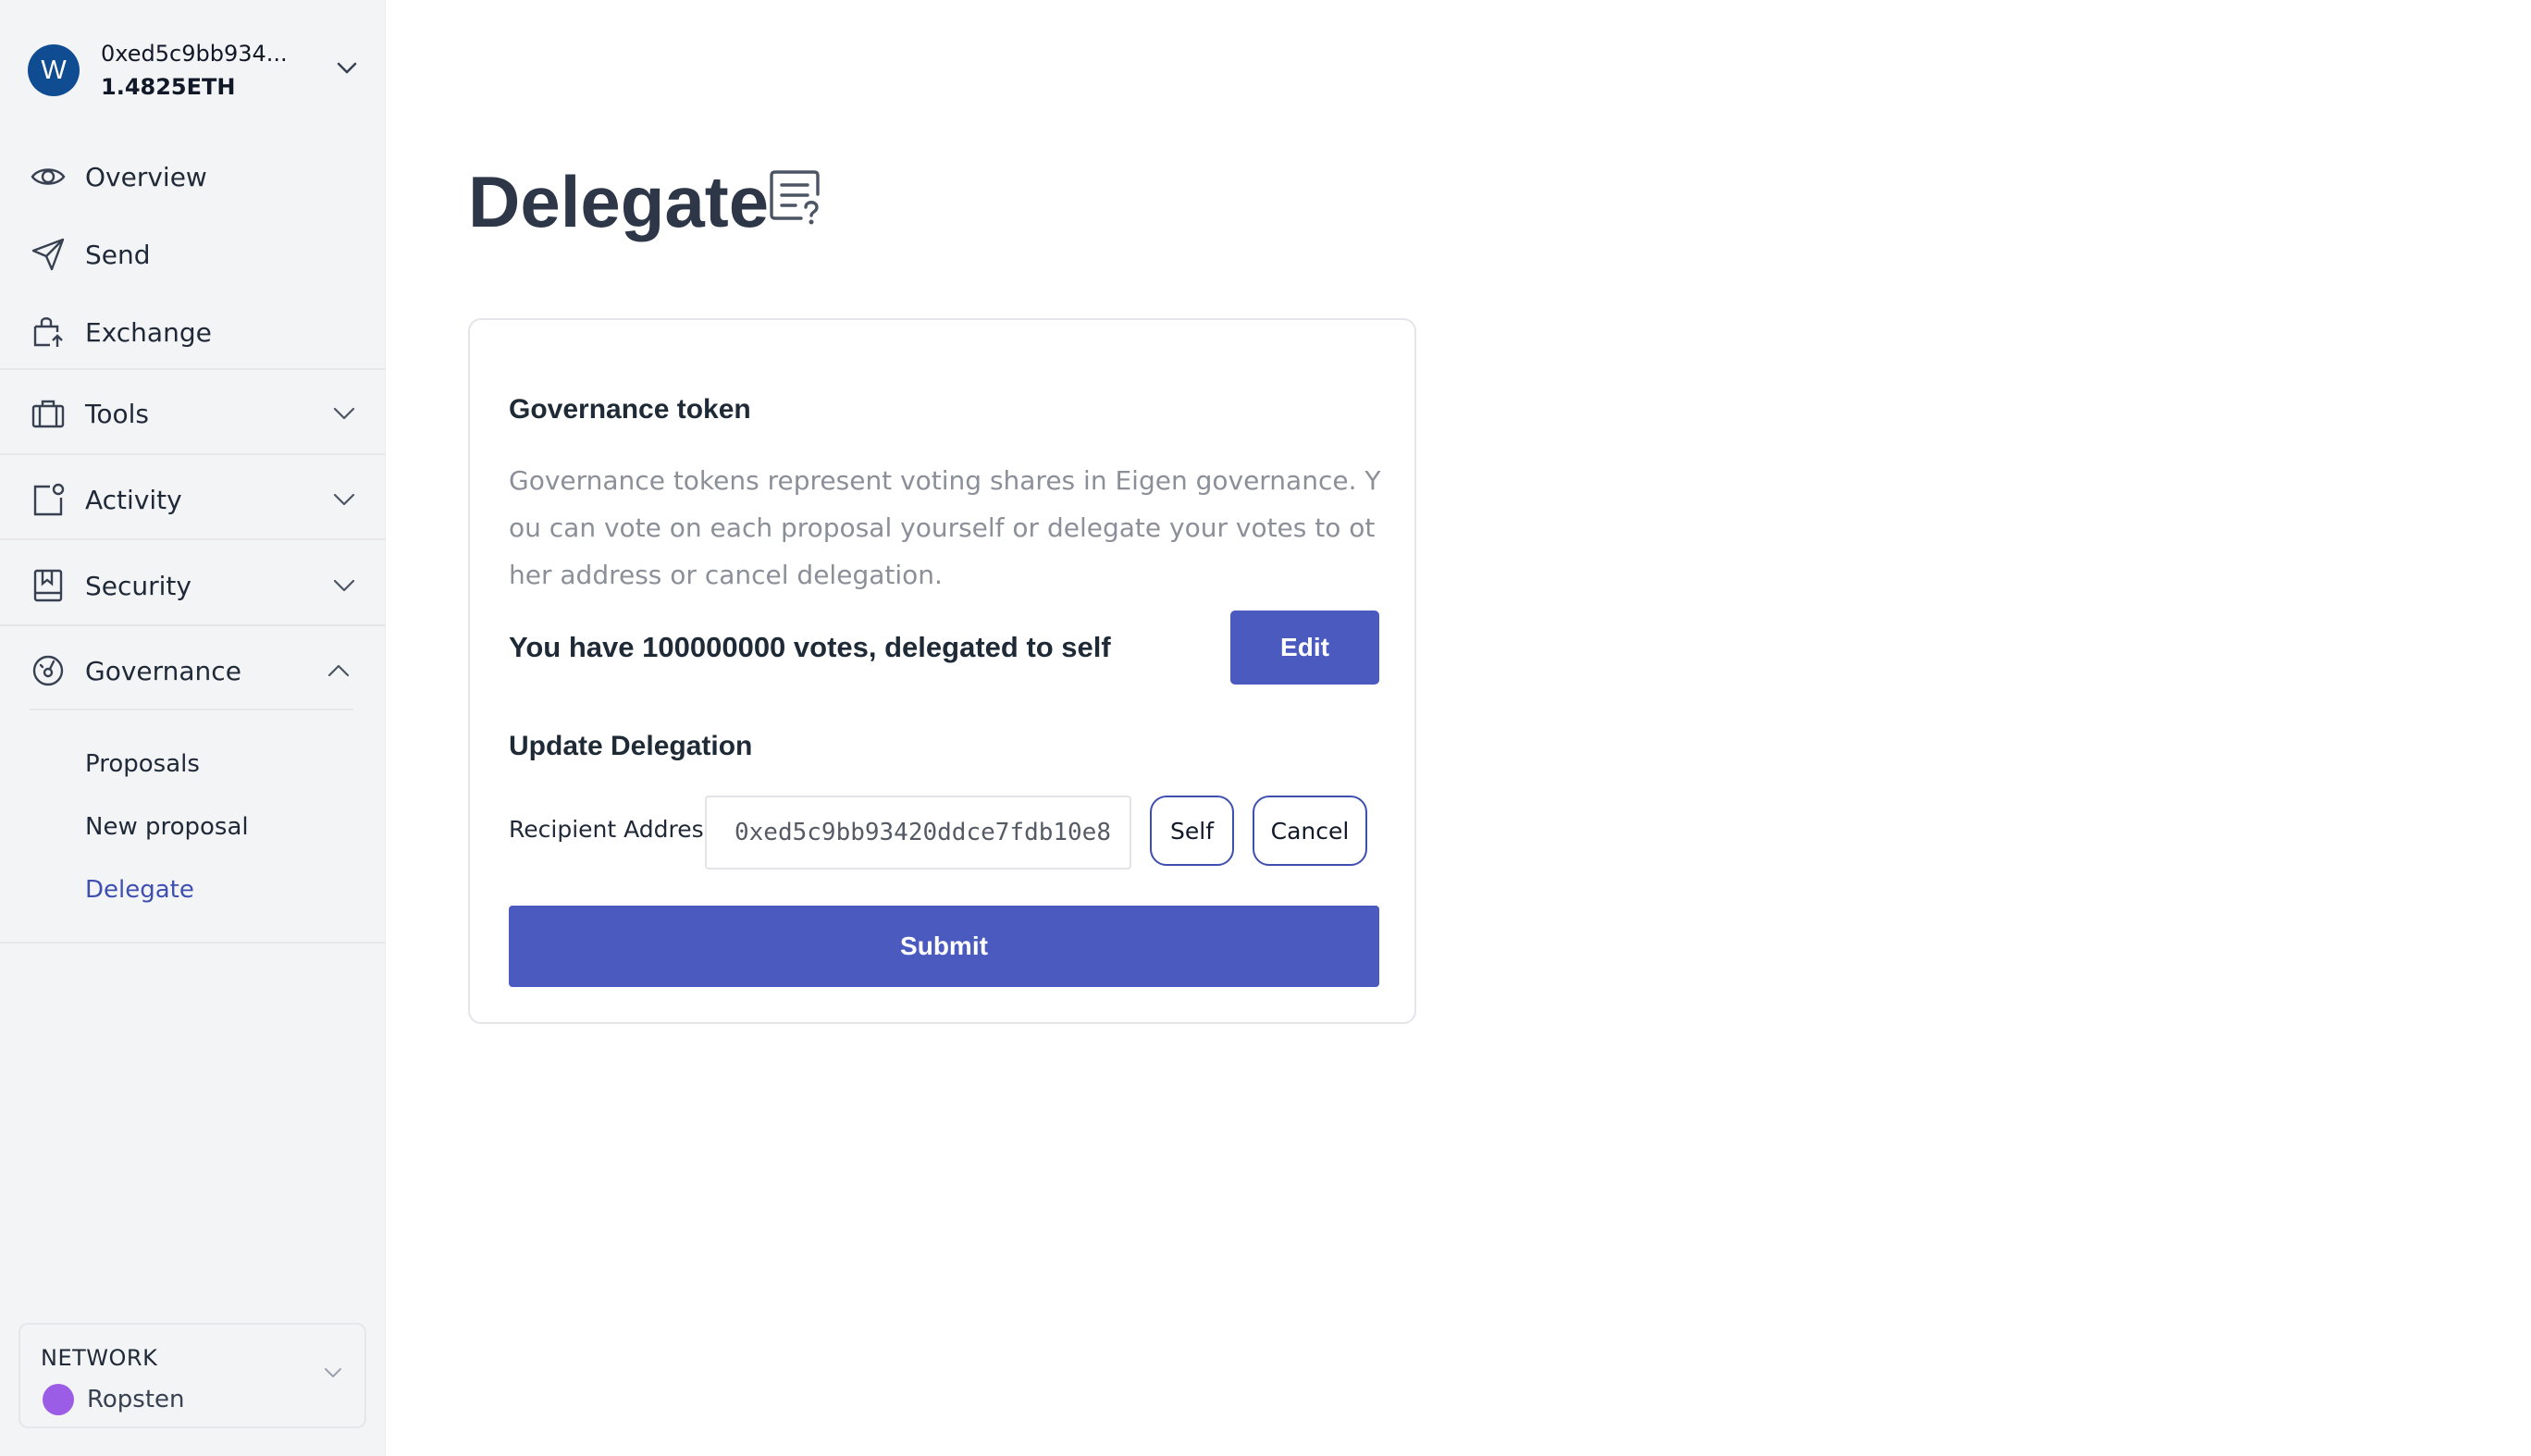  What do you see at coordinates (630, 409) in the screenshot?
I see `section-title: Governance token` at bounding box center [630, 409].